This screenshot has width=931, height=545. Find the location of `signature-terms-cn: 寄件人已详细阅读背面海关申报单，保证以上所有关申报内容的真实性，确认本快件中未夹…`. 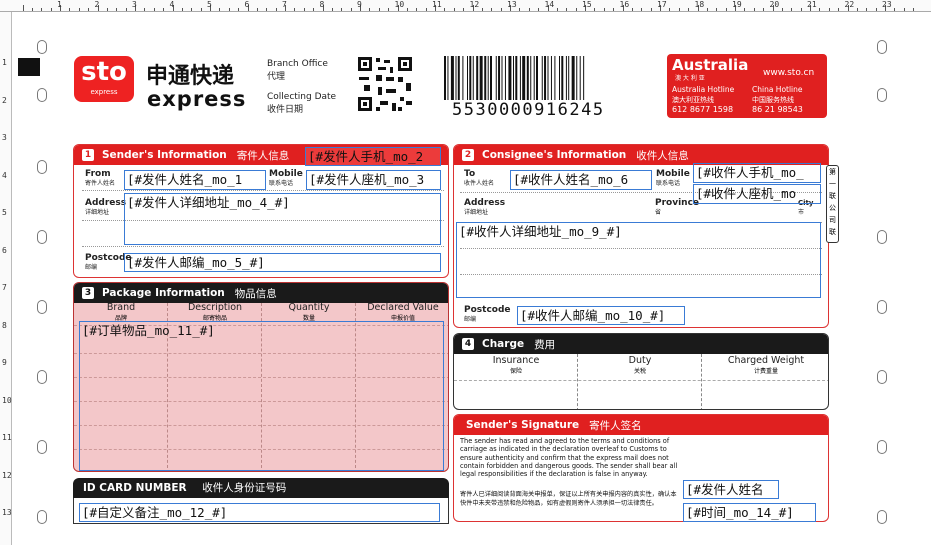

signature-terms-cn: 寄件人已详细阅读背面海关申报单，保证以上所有关申报内容的真实性，确认本快件中未夹… is located at coordinates (568, 499).